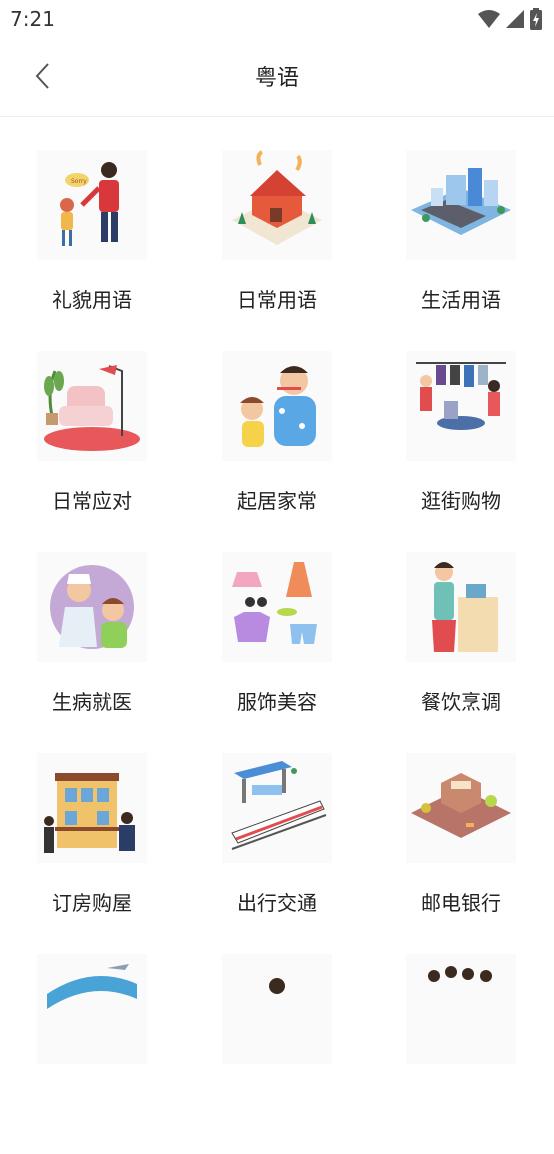 The height and width of the screenshot is (1154, 554). What do you see at coordinates (92, 1009) in the screenshot?
I see `travel-illustration-icon` at bounding box center [92, 1009].